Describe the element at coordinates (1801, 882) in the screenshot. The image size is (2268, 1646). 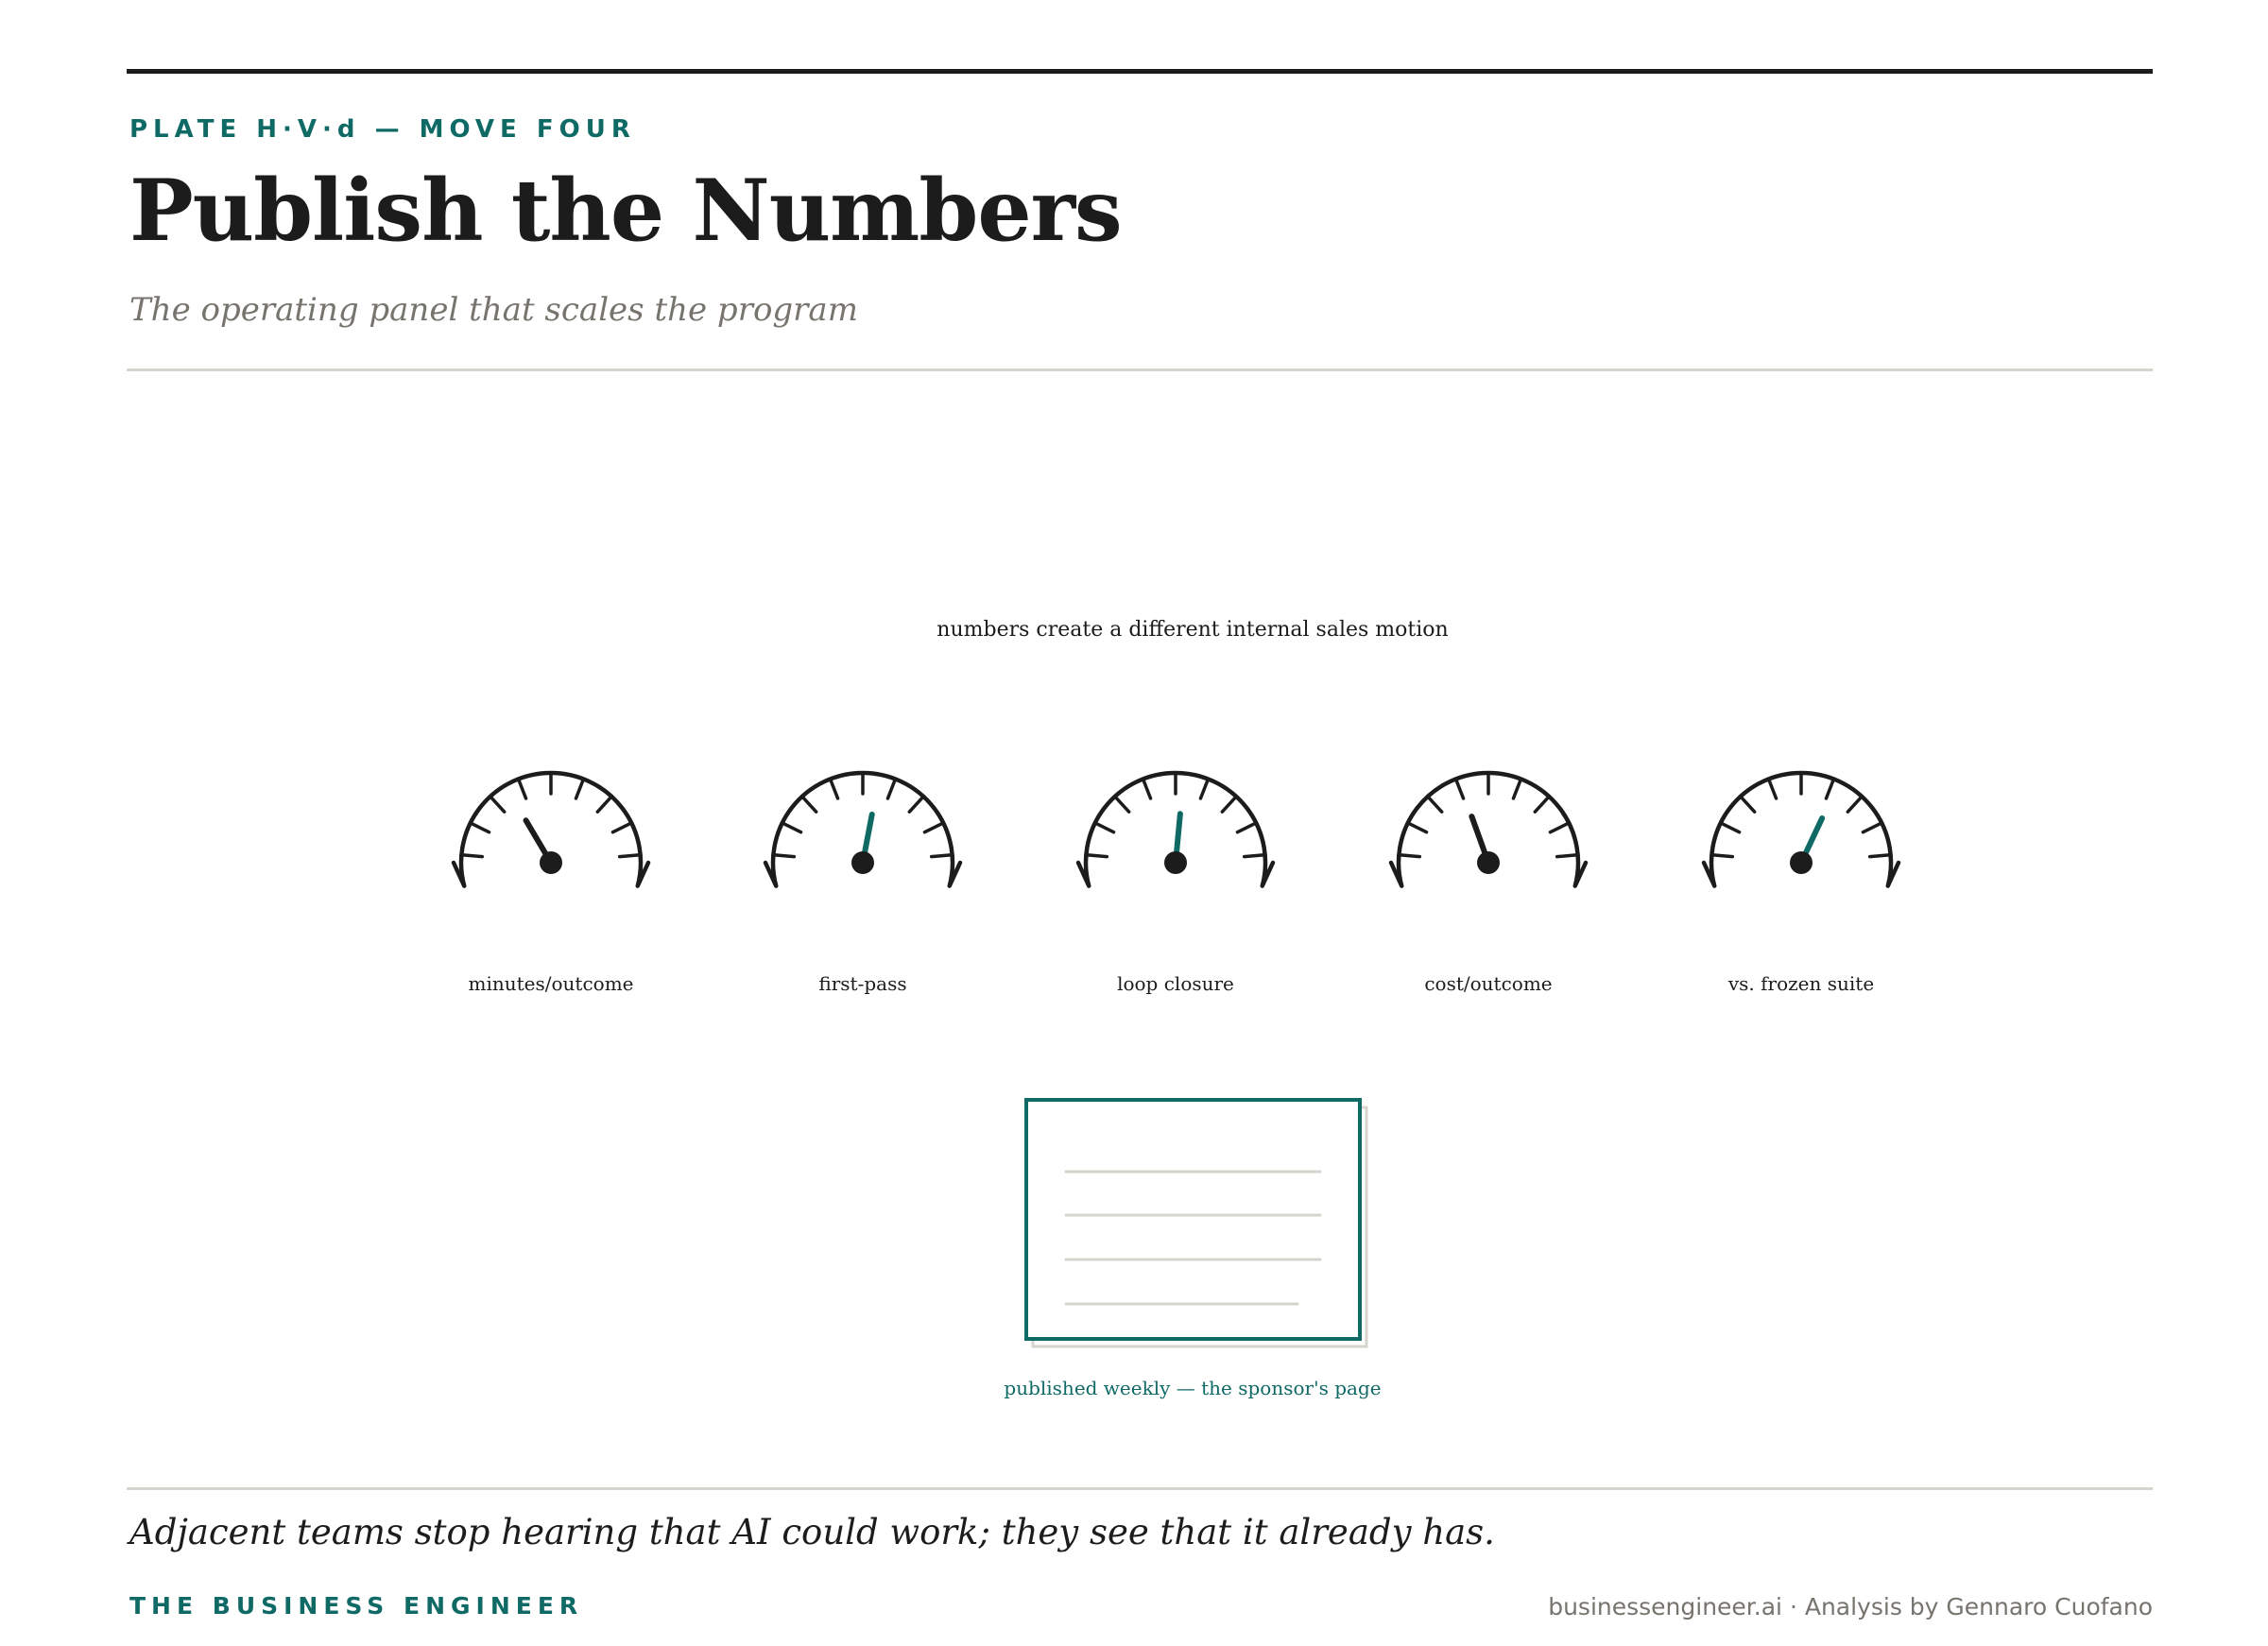
I see `gauge: vs. frozen suite` at that location.